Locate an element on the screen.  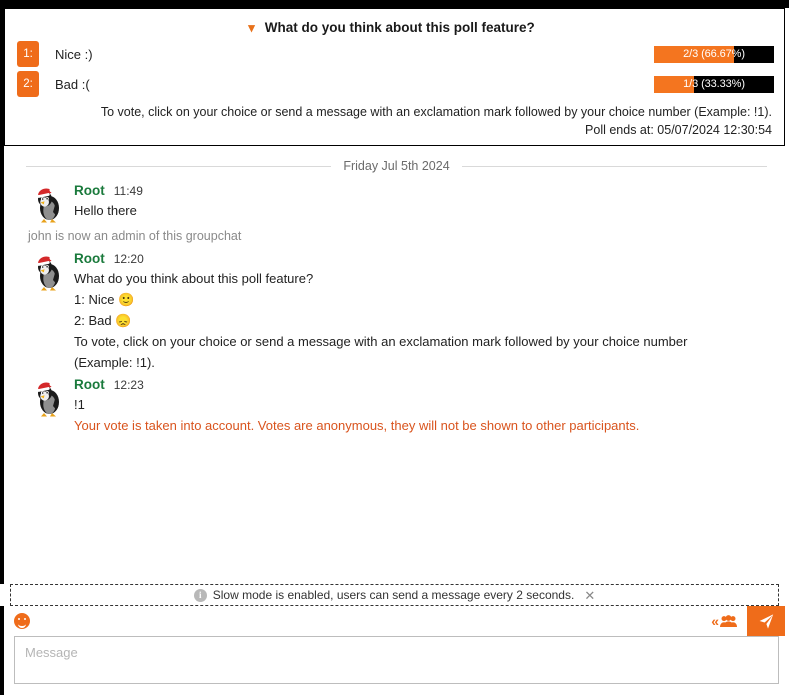
poll-option-1-bar-text: 2/3 (66.67%) is located at coordinates (714, 54).